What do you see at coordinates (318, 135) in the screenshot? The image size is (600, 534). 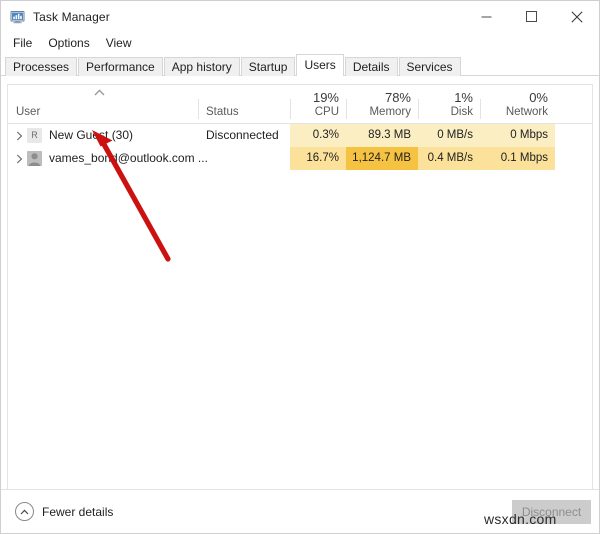 I see `cell-cpu: 0.3%` at bounding box center [318, 135].